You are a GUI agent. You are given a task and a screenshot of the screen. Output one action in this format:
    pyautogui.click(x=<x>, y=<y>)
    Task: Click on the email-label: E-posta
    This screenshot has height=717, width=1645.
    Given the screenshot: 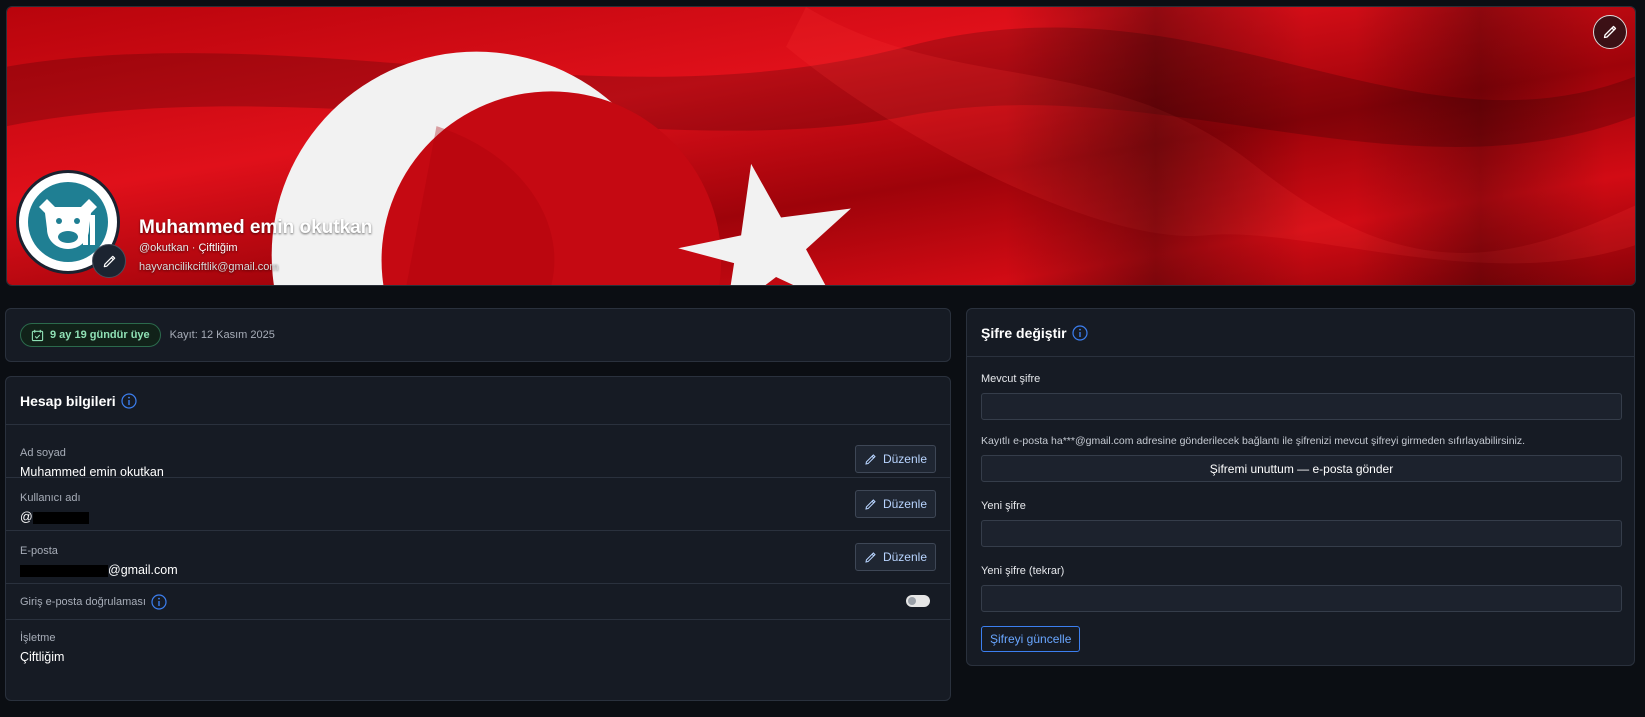 What is the action you would take?
    pyautogui.click(x=39, y=551)
    